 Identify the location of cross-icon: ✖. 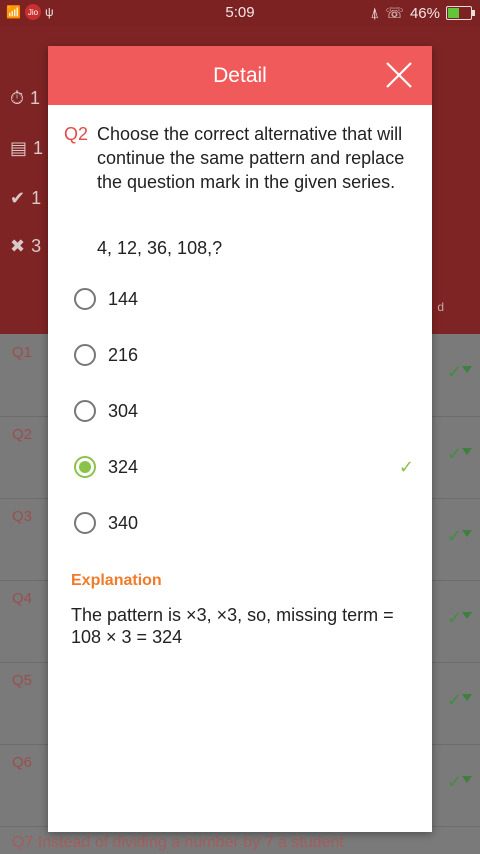
(18, 246).